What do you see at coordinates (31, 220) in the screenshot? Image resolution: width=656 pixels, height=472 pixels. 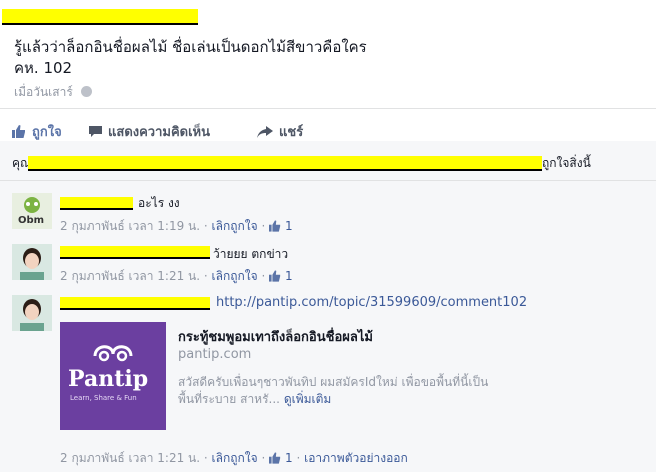 I see `avatar-caption: Obm` at bounding box center [31, 220].